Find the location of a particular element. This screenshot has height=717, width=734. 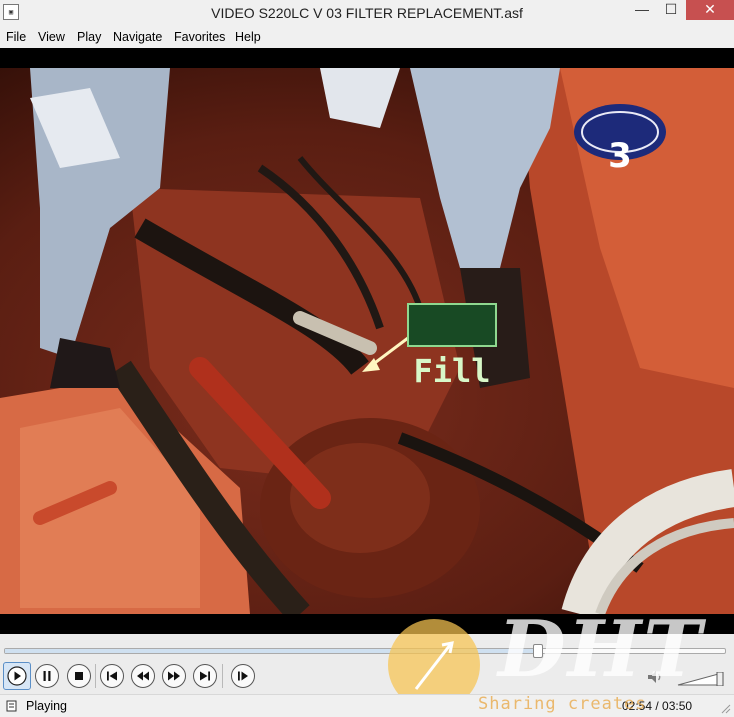

menu-help: Help is located at coordinates (248, 37).